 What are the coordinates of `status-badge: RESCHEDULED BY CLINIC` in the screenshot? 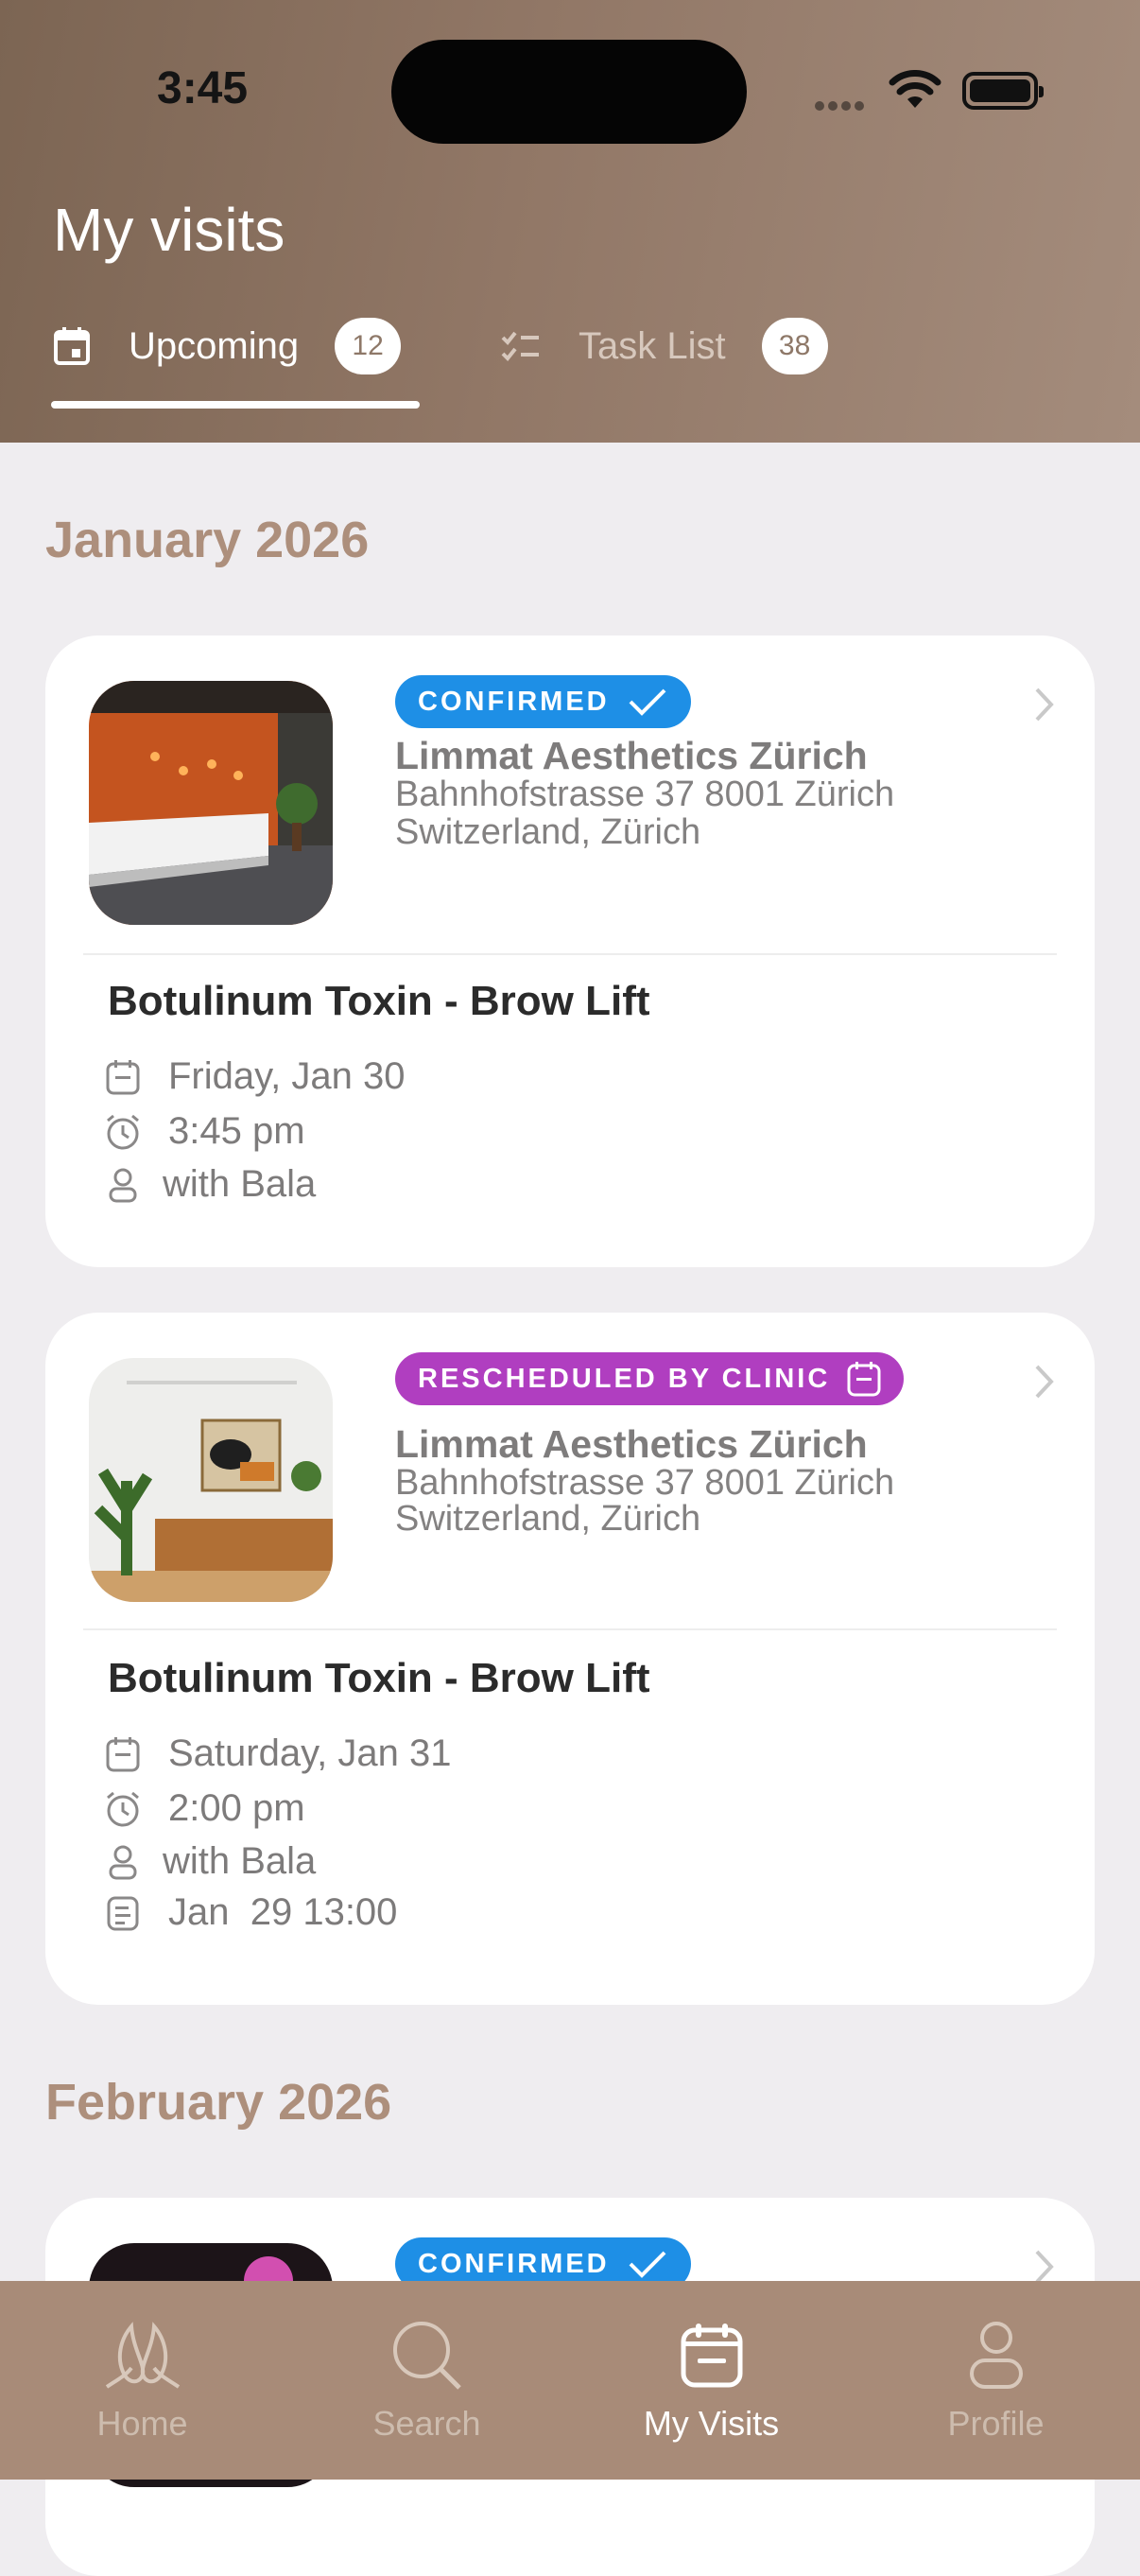 It's located at (650, 1378).